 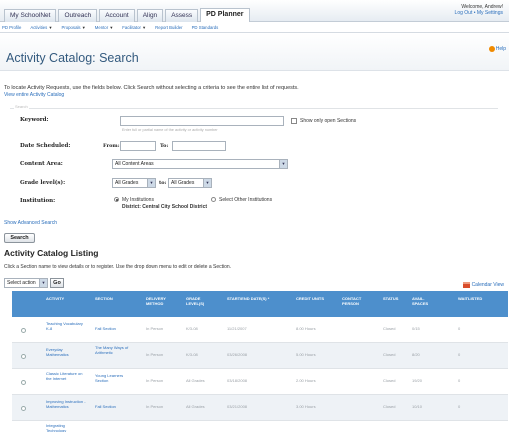 I want to click on subnav-label: Report Builder, so click(x=169, y=27).